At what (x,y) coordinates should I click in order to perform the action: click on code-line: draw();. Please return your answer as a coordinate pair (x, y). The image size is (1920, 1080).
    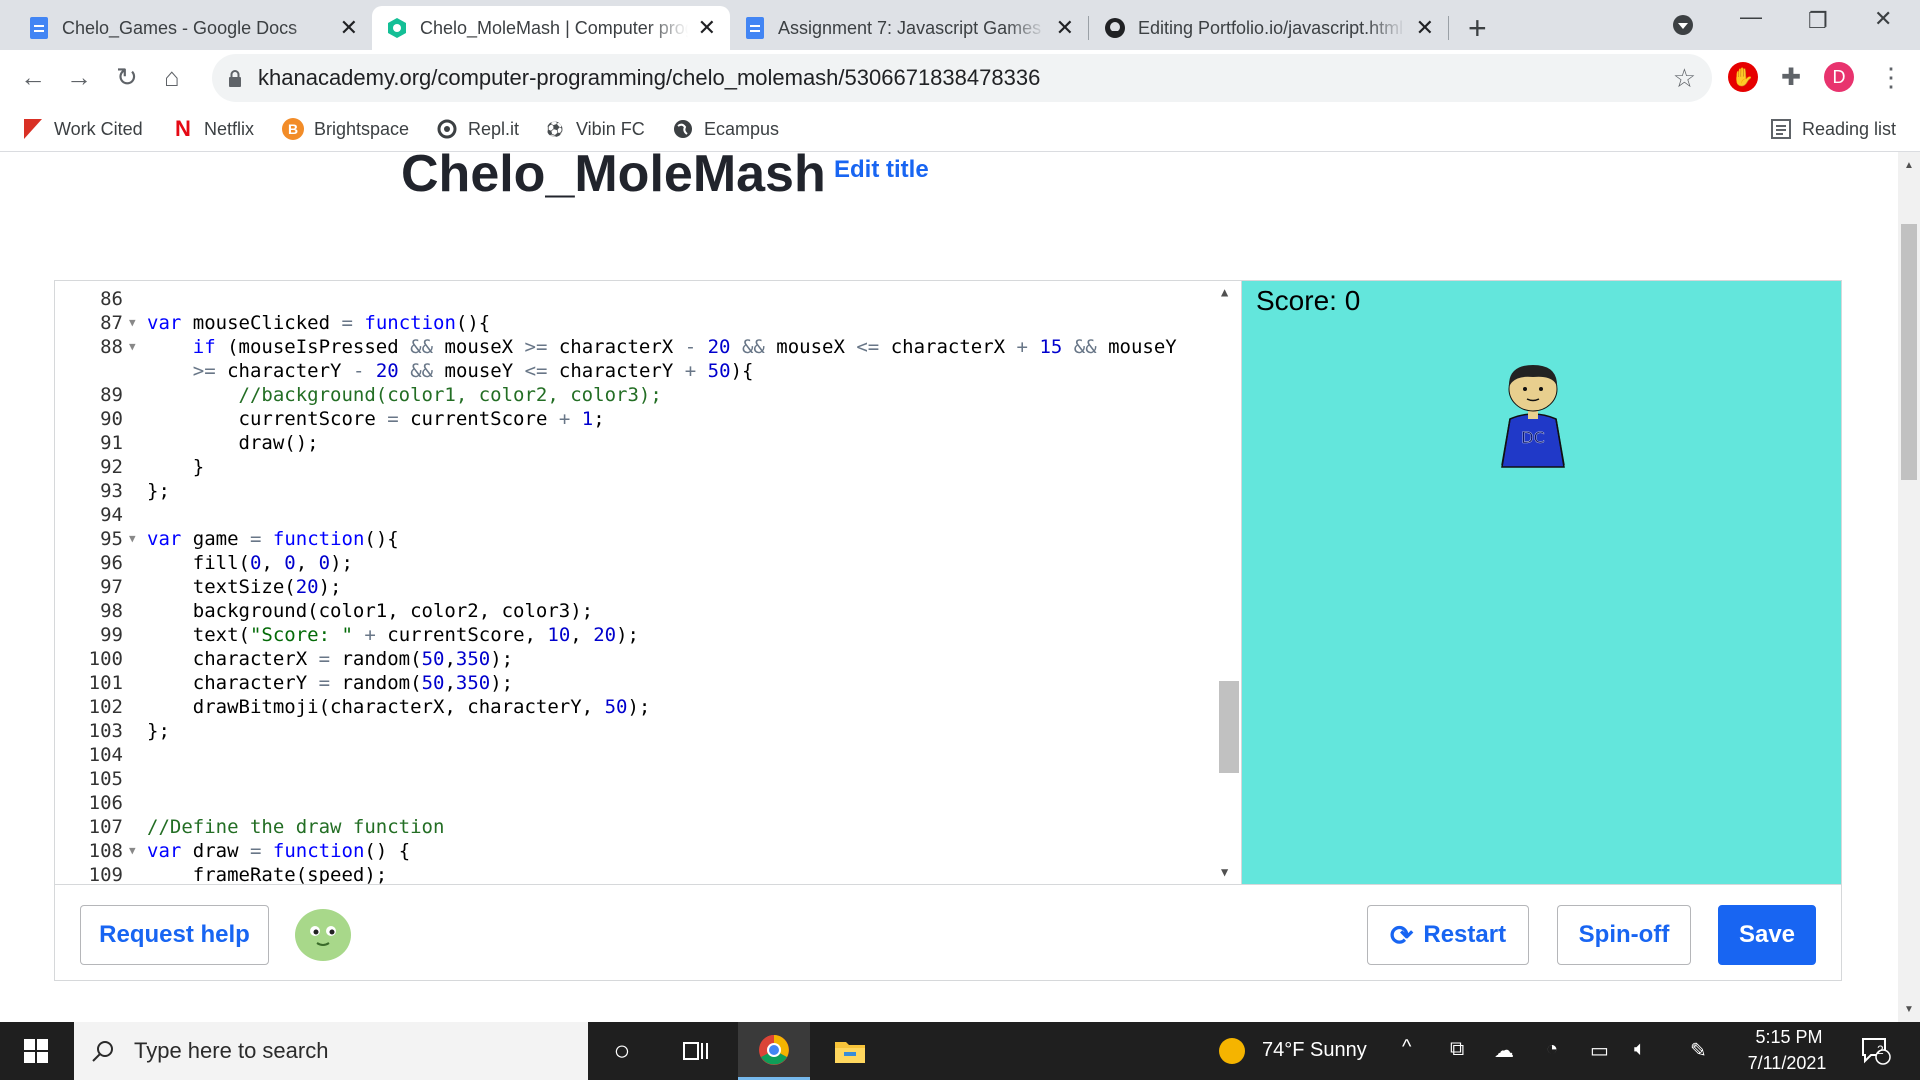
    Looking at the image, I should click on (233, 443).